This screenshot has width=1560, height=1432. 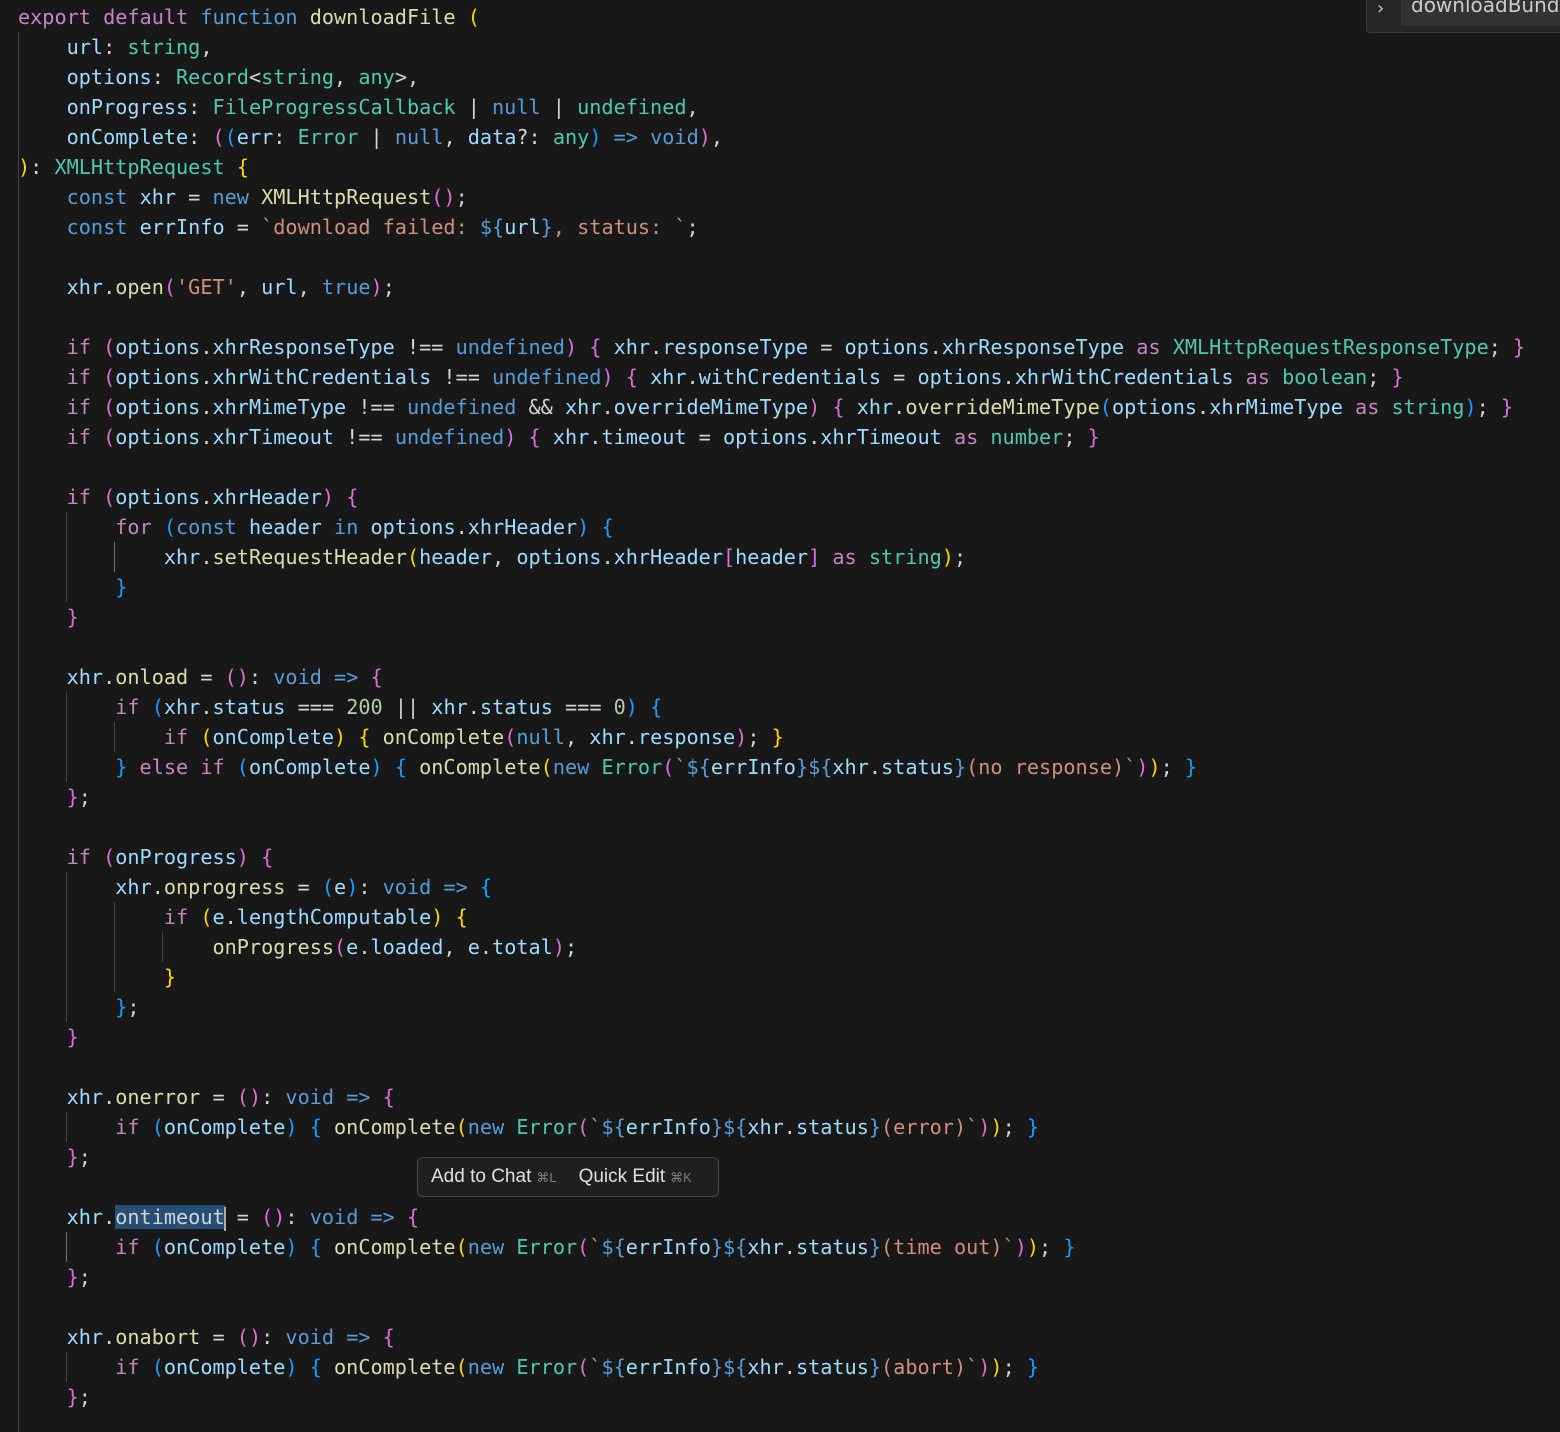 What do you see at coordinates (206, 1097) in the screenshot?
I see `code-line: xhr.onerror = (): void => {` at bounding box center [206, 1097].